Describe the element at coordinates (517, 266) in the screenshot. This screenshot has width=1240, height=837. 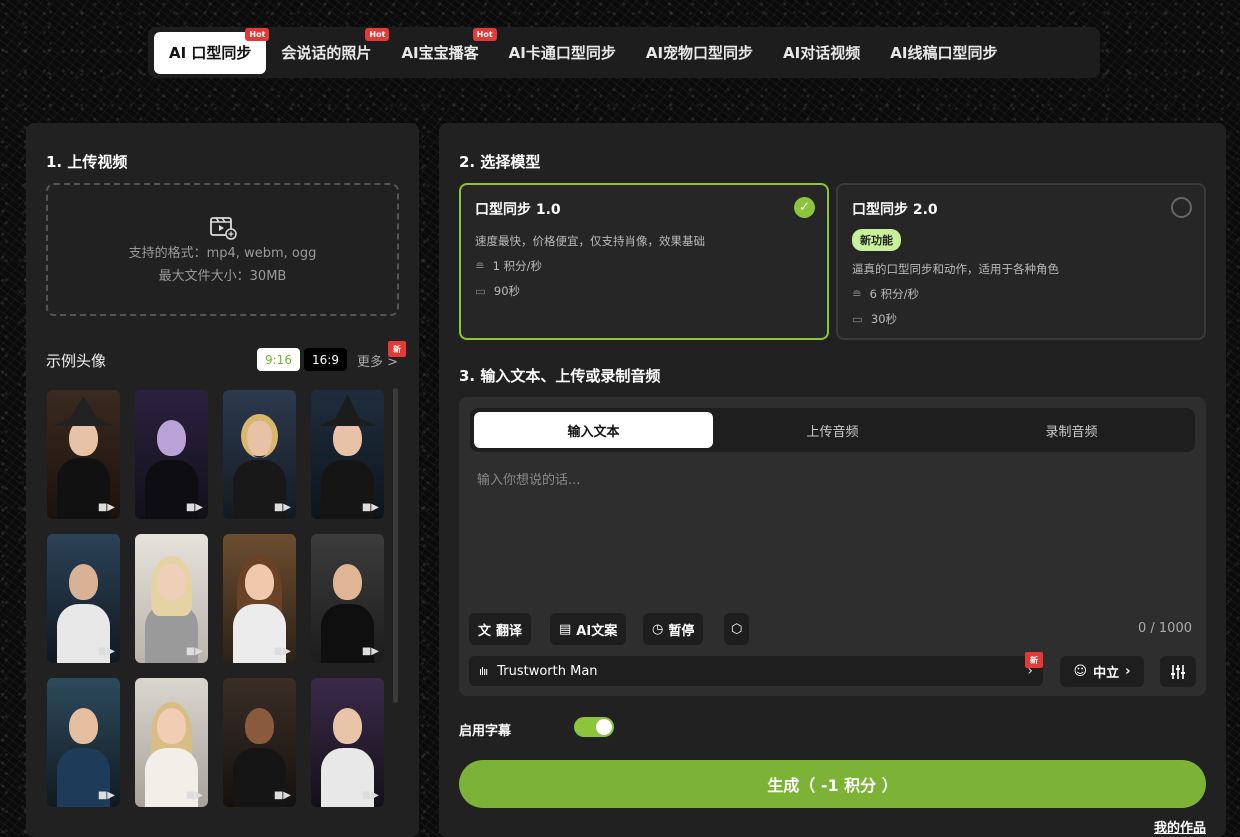
I see `model-cost: 1 积分/秒` at that location.